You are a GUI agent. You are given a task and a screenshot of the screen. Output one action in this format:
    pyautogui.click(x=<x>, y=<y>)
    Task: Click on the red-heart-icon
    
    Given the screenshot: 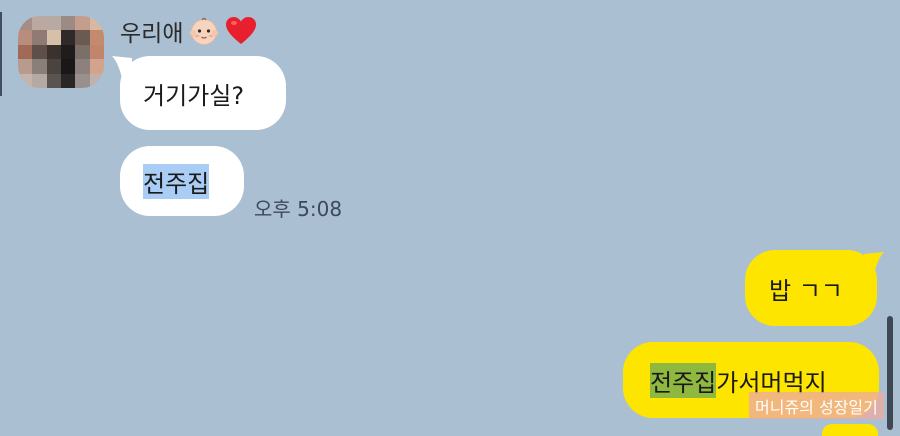 What is the action you would take?
    pyautogui.click(x=241, y=31)
    